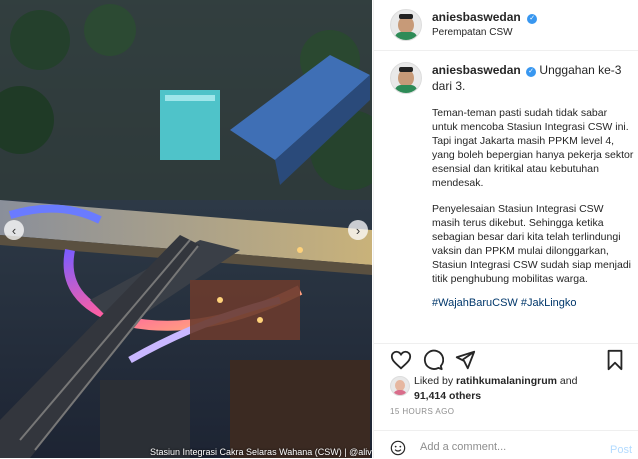  I want to click on emoji-icon, so click(398, 448).